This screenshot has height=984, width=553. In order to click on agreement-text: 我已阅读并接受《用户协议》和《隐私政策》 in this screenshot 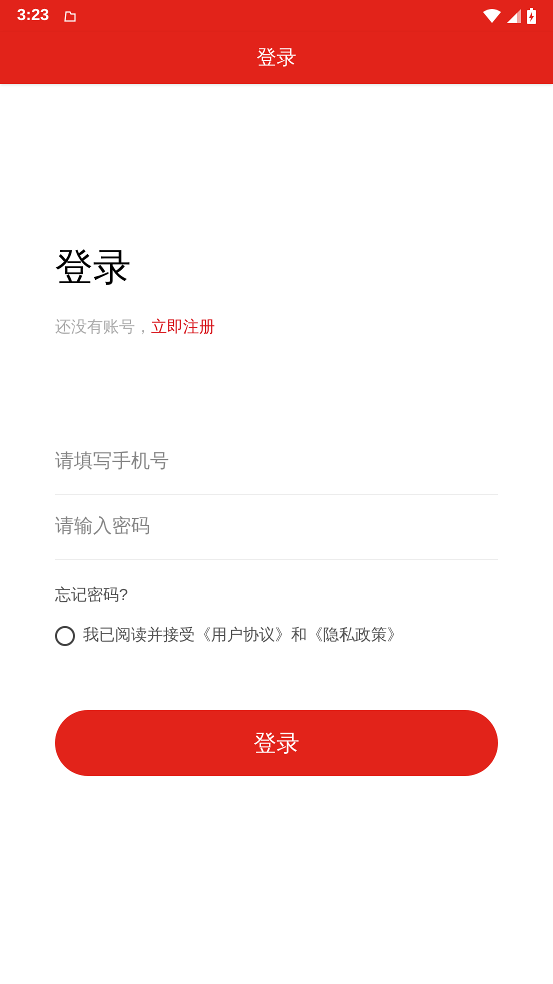, I will do `click(243, 636)`.